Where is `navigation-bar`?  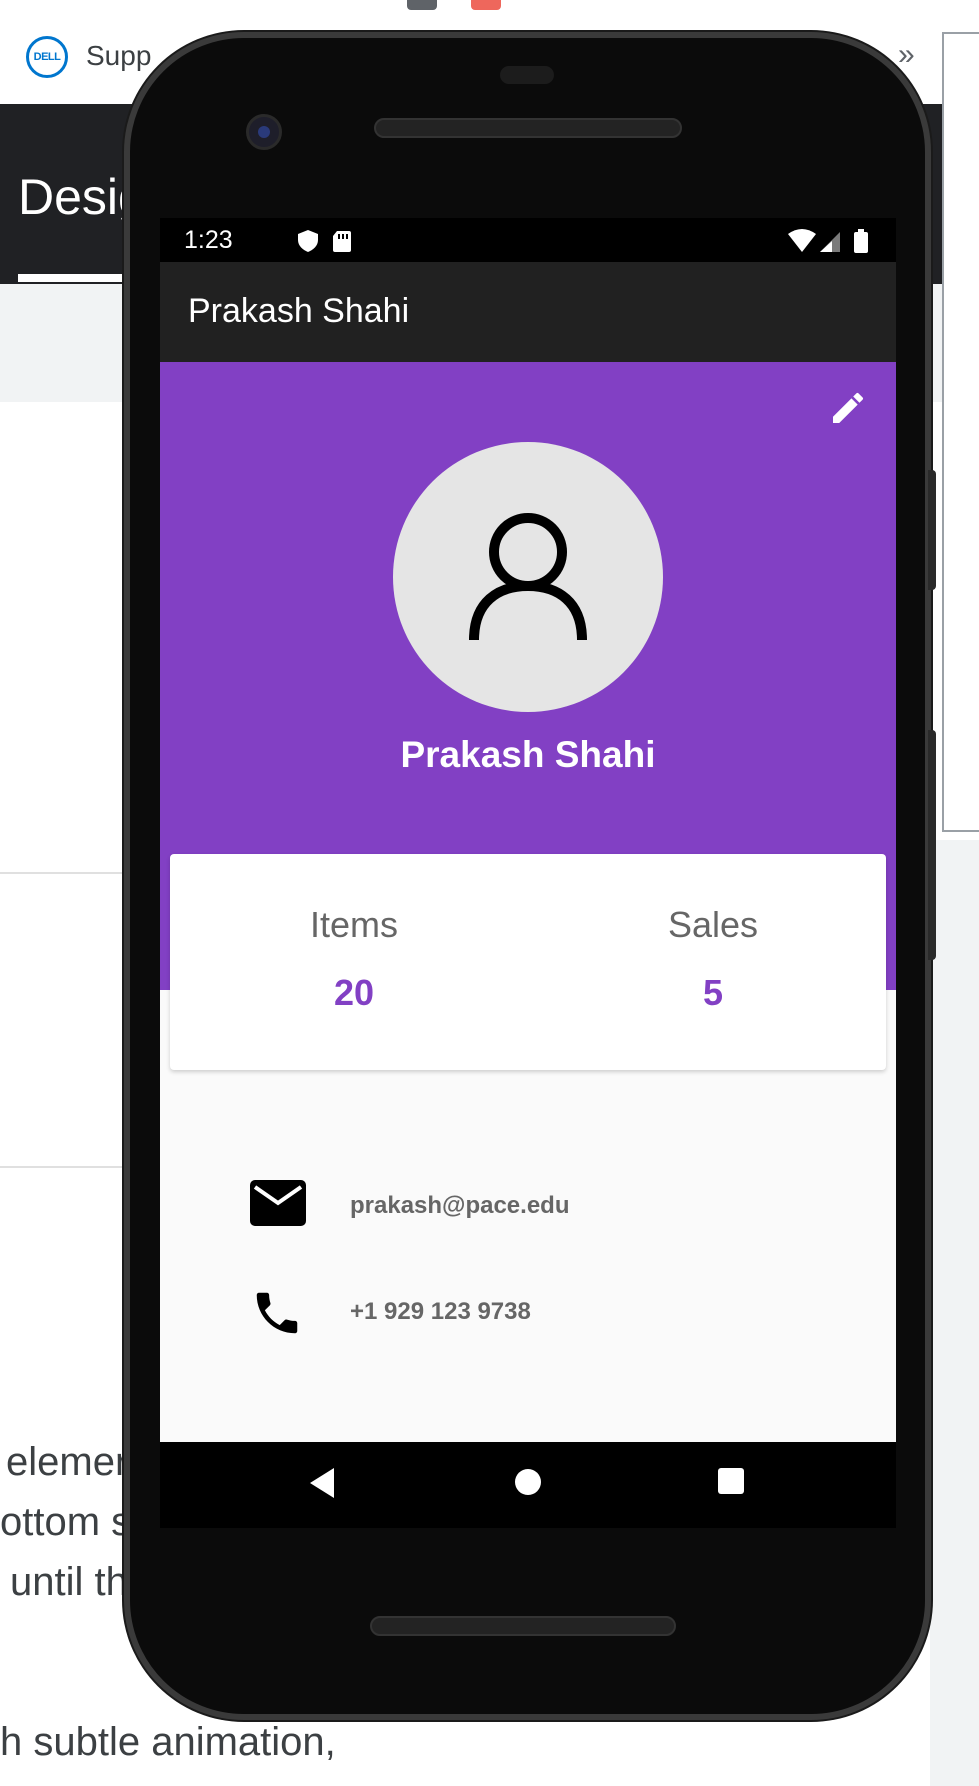 navigation-bar is located at coordinates (528, 1485).